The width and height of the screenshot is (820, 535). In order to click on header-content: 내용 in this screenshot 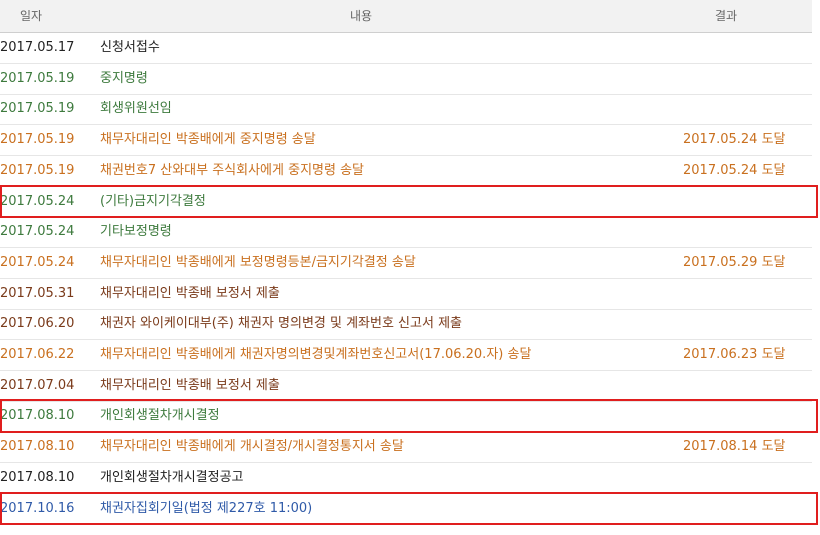, I will do `click(361, 16)`.